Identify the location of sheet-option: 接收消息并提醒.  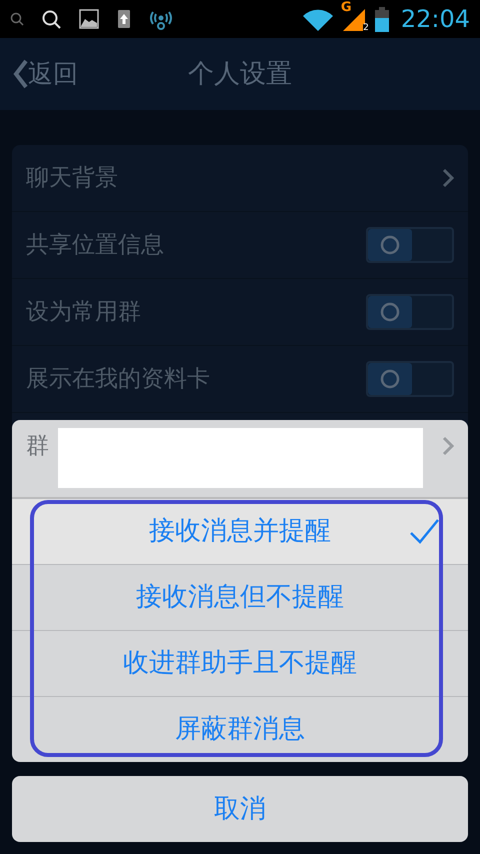
(240, 531).